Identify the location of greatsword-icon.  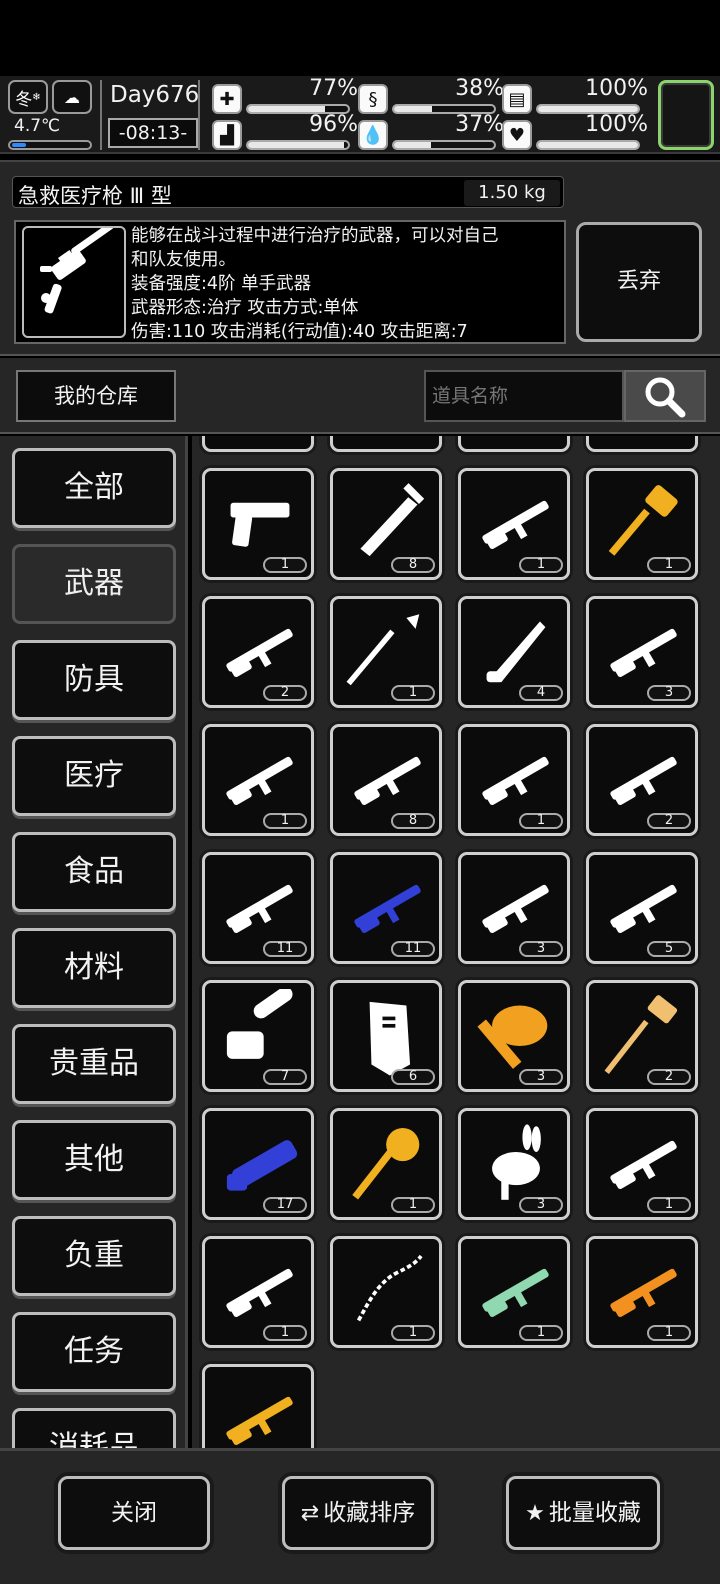
(392, 520).